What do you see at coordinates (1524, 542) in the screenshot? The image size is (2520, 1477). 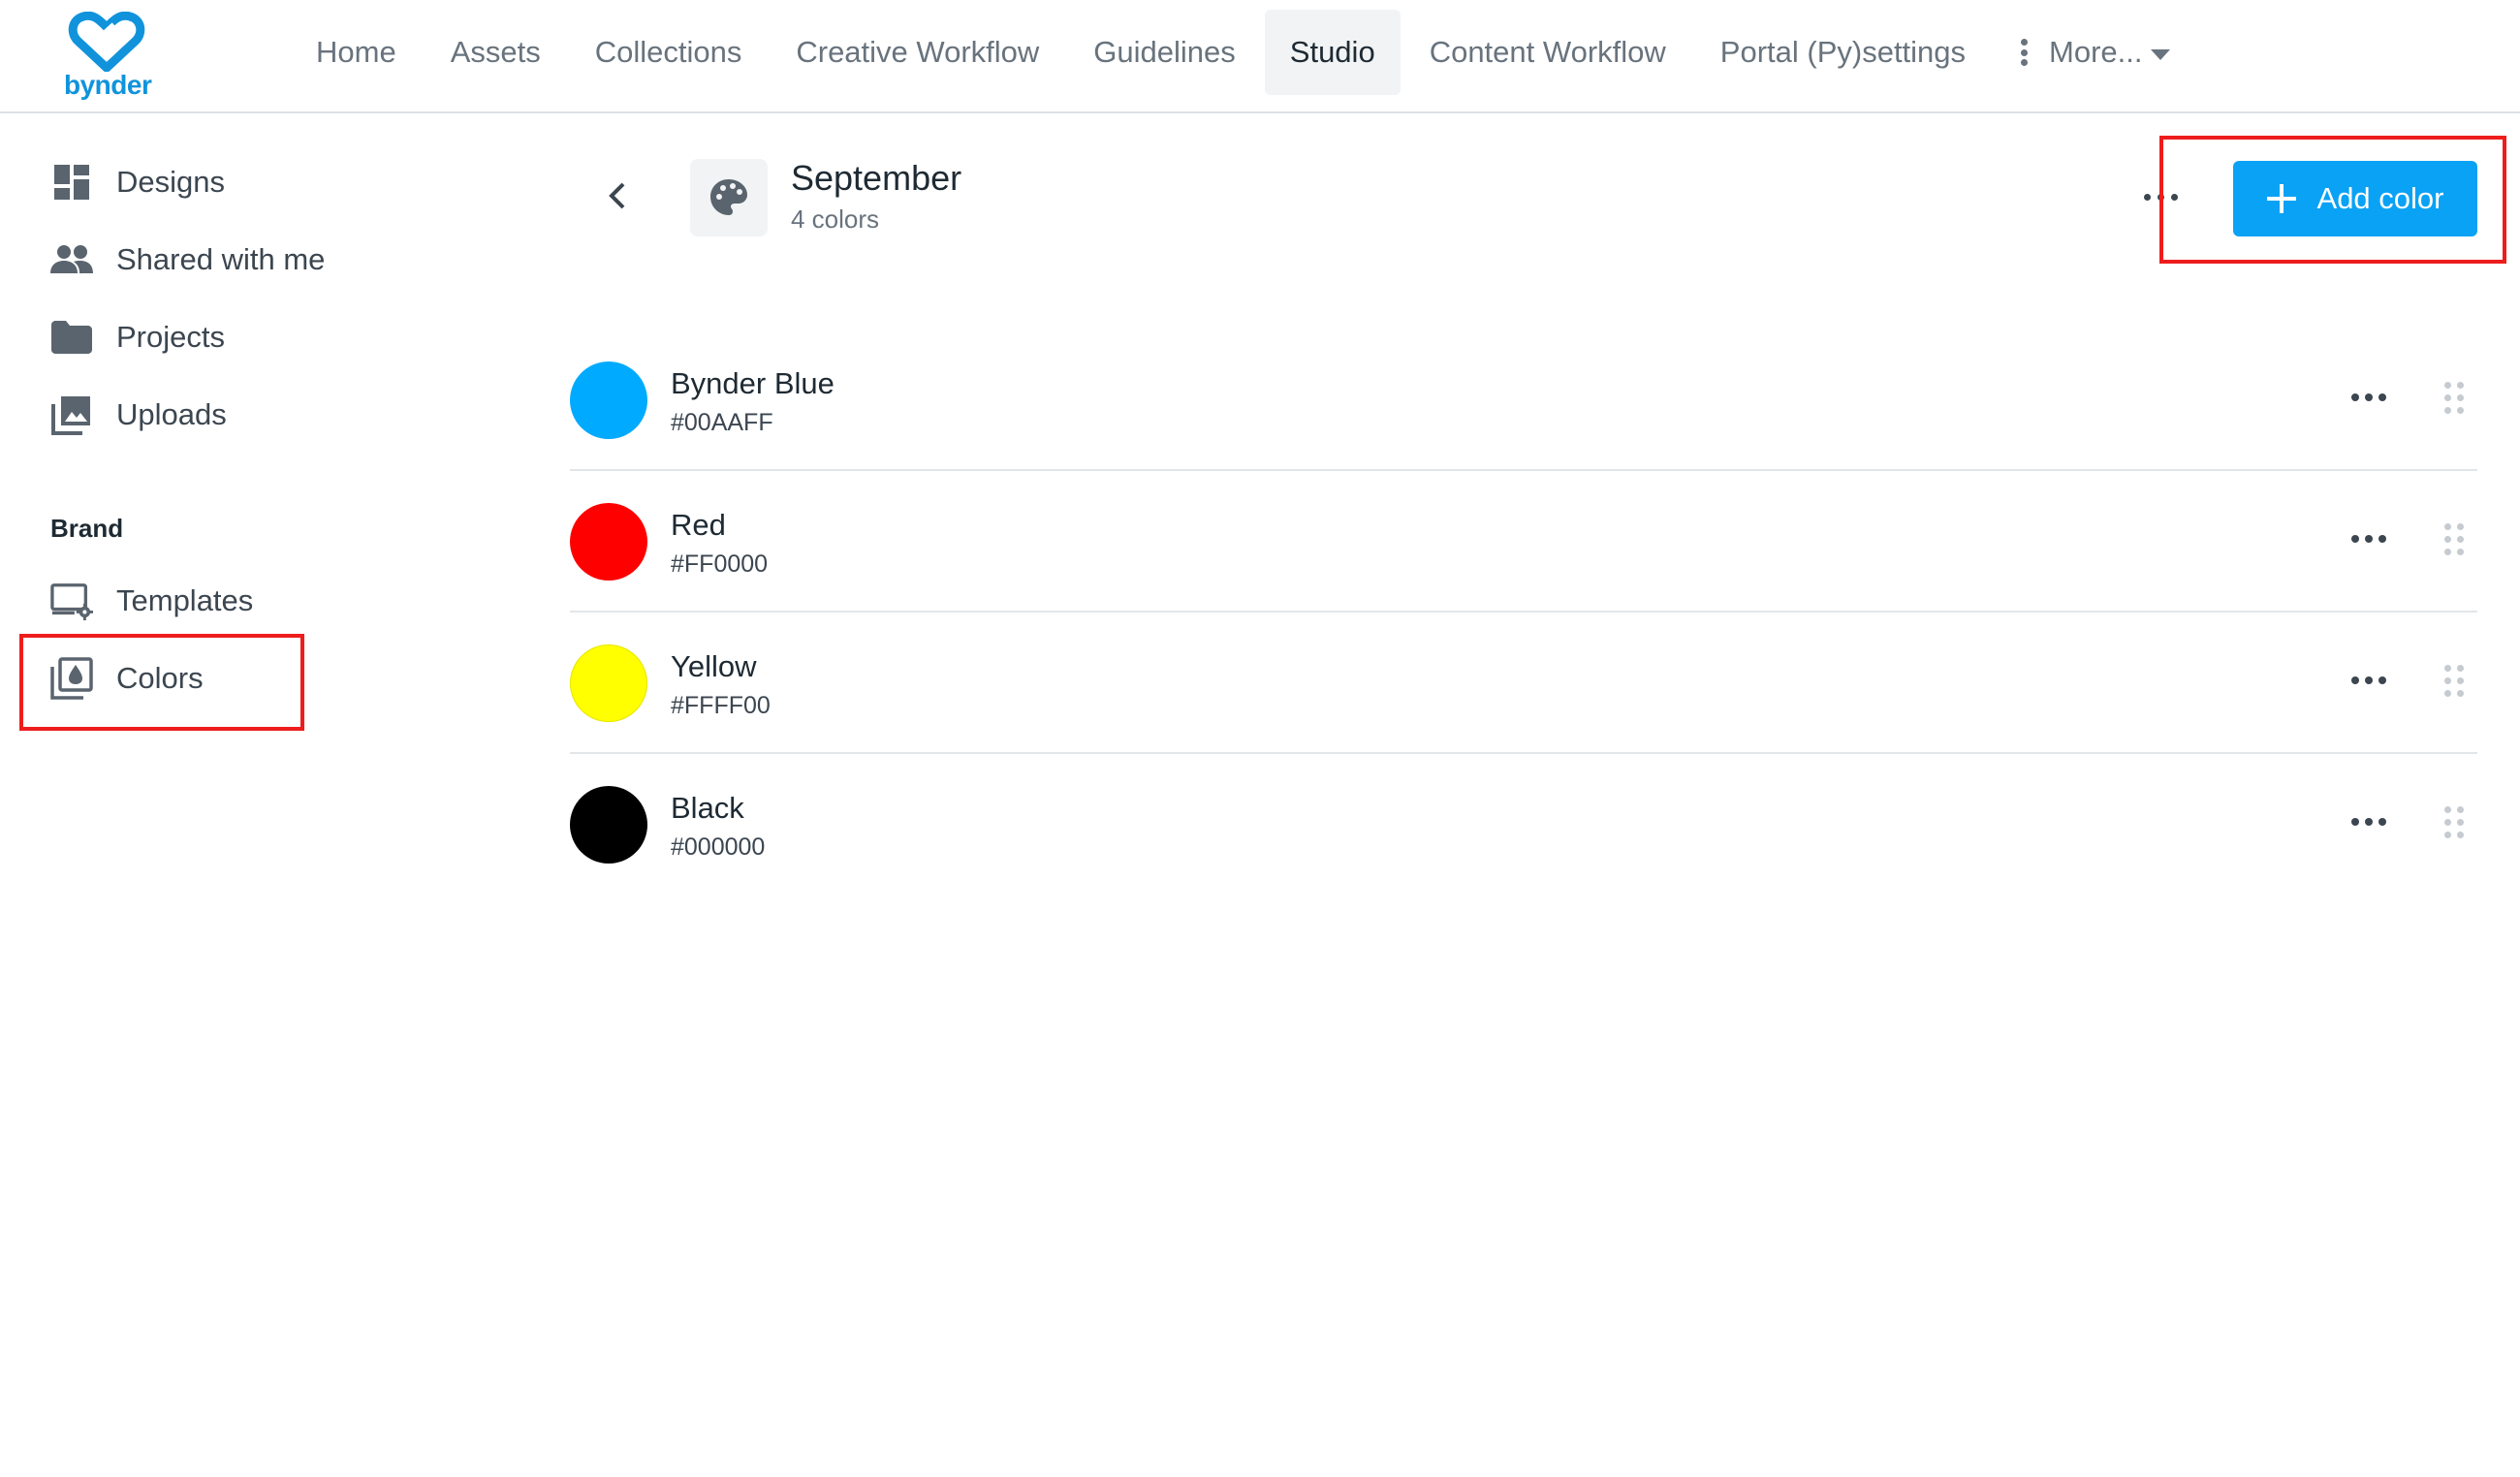 I see `color-row: Red #FF0000` at bounding box center [1524, 542].